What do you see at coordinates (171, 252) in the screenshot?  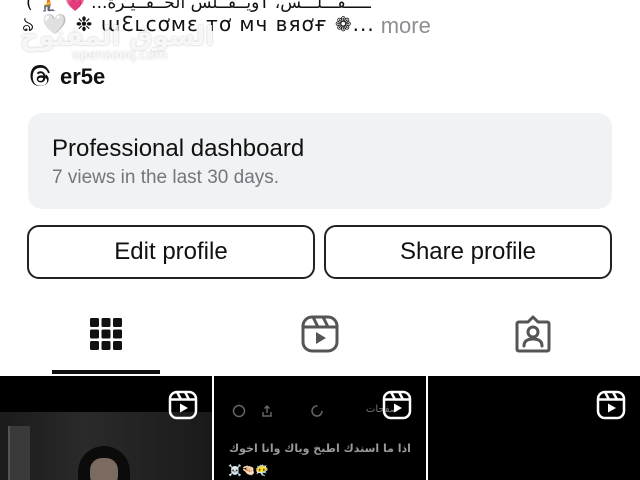 I see `edit-profile-button: Edit profile` at bounding box center [171, 252].